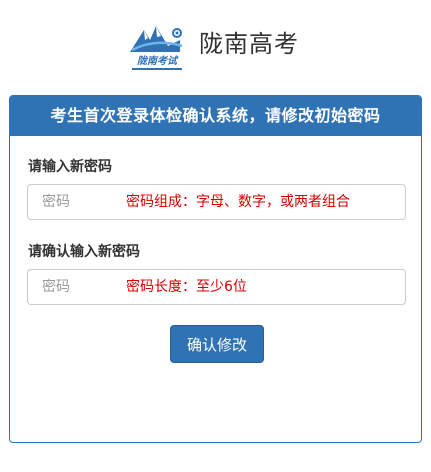  What do you see at coordinates (84, 252) in the screenshot?
I see `confirm-password-label: 请确认输入新密码` at bounding box center [84, 252].